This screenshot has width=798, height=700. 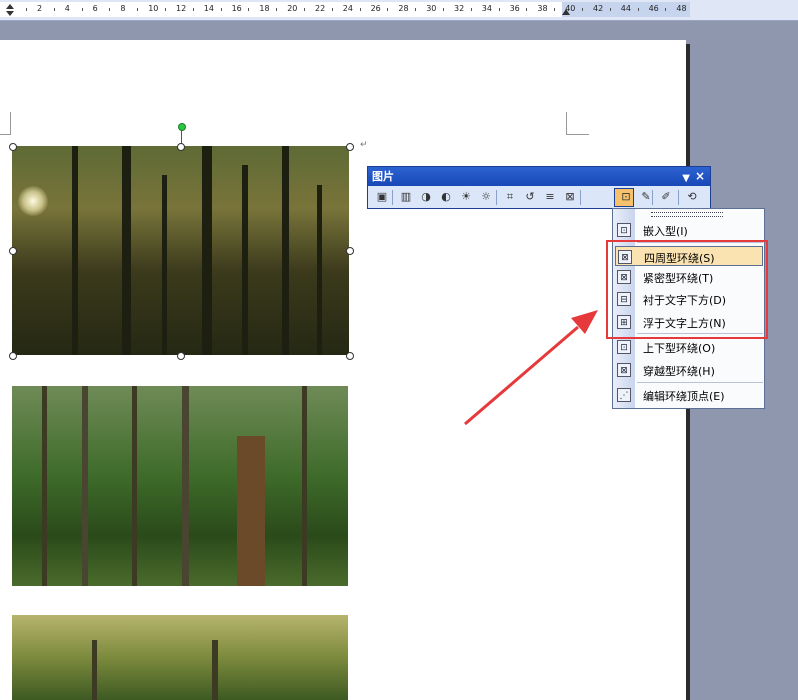 I want to click on hanging-indent-marker, so click(x=10, y=13).